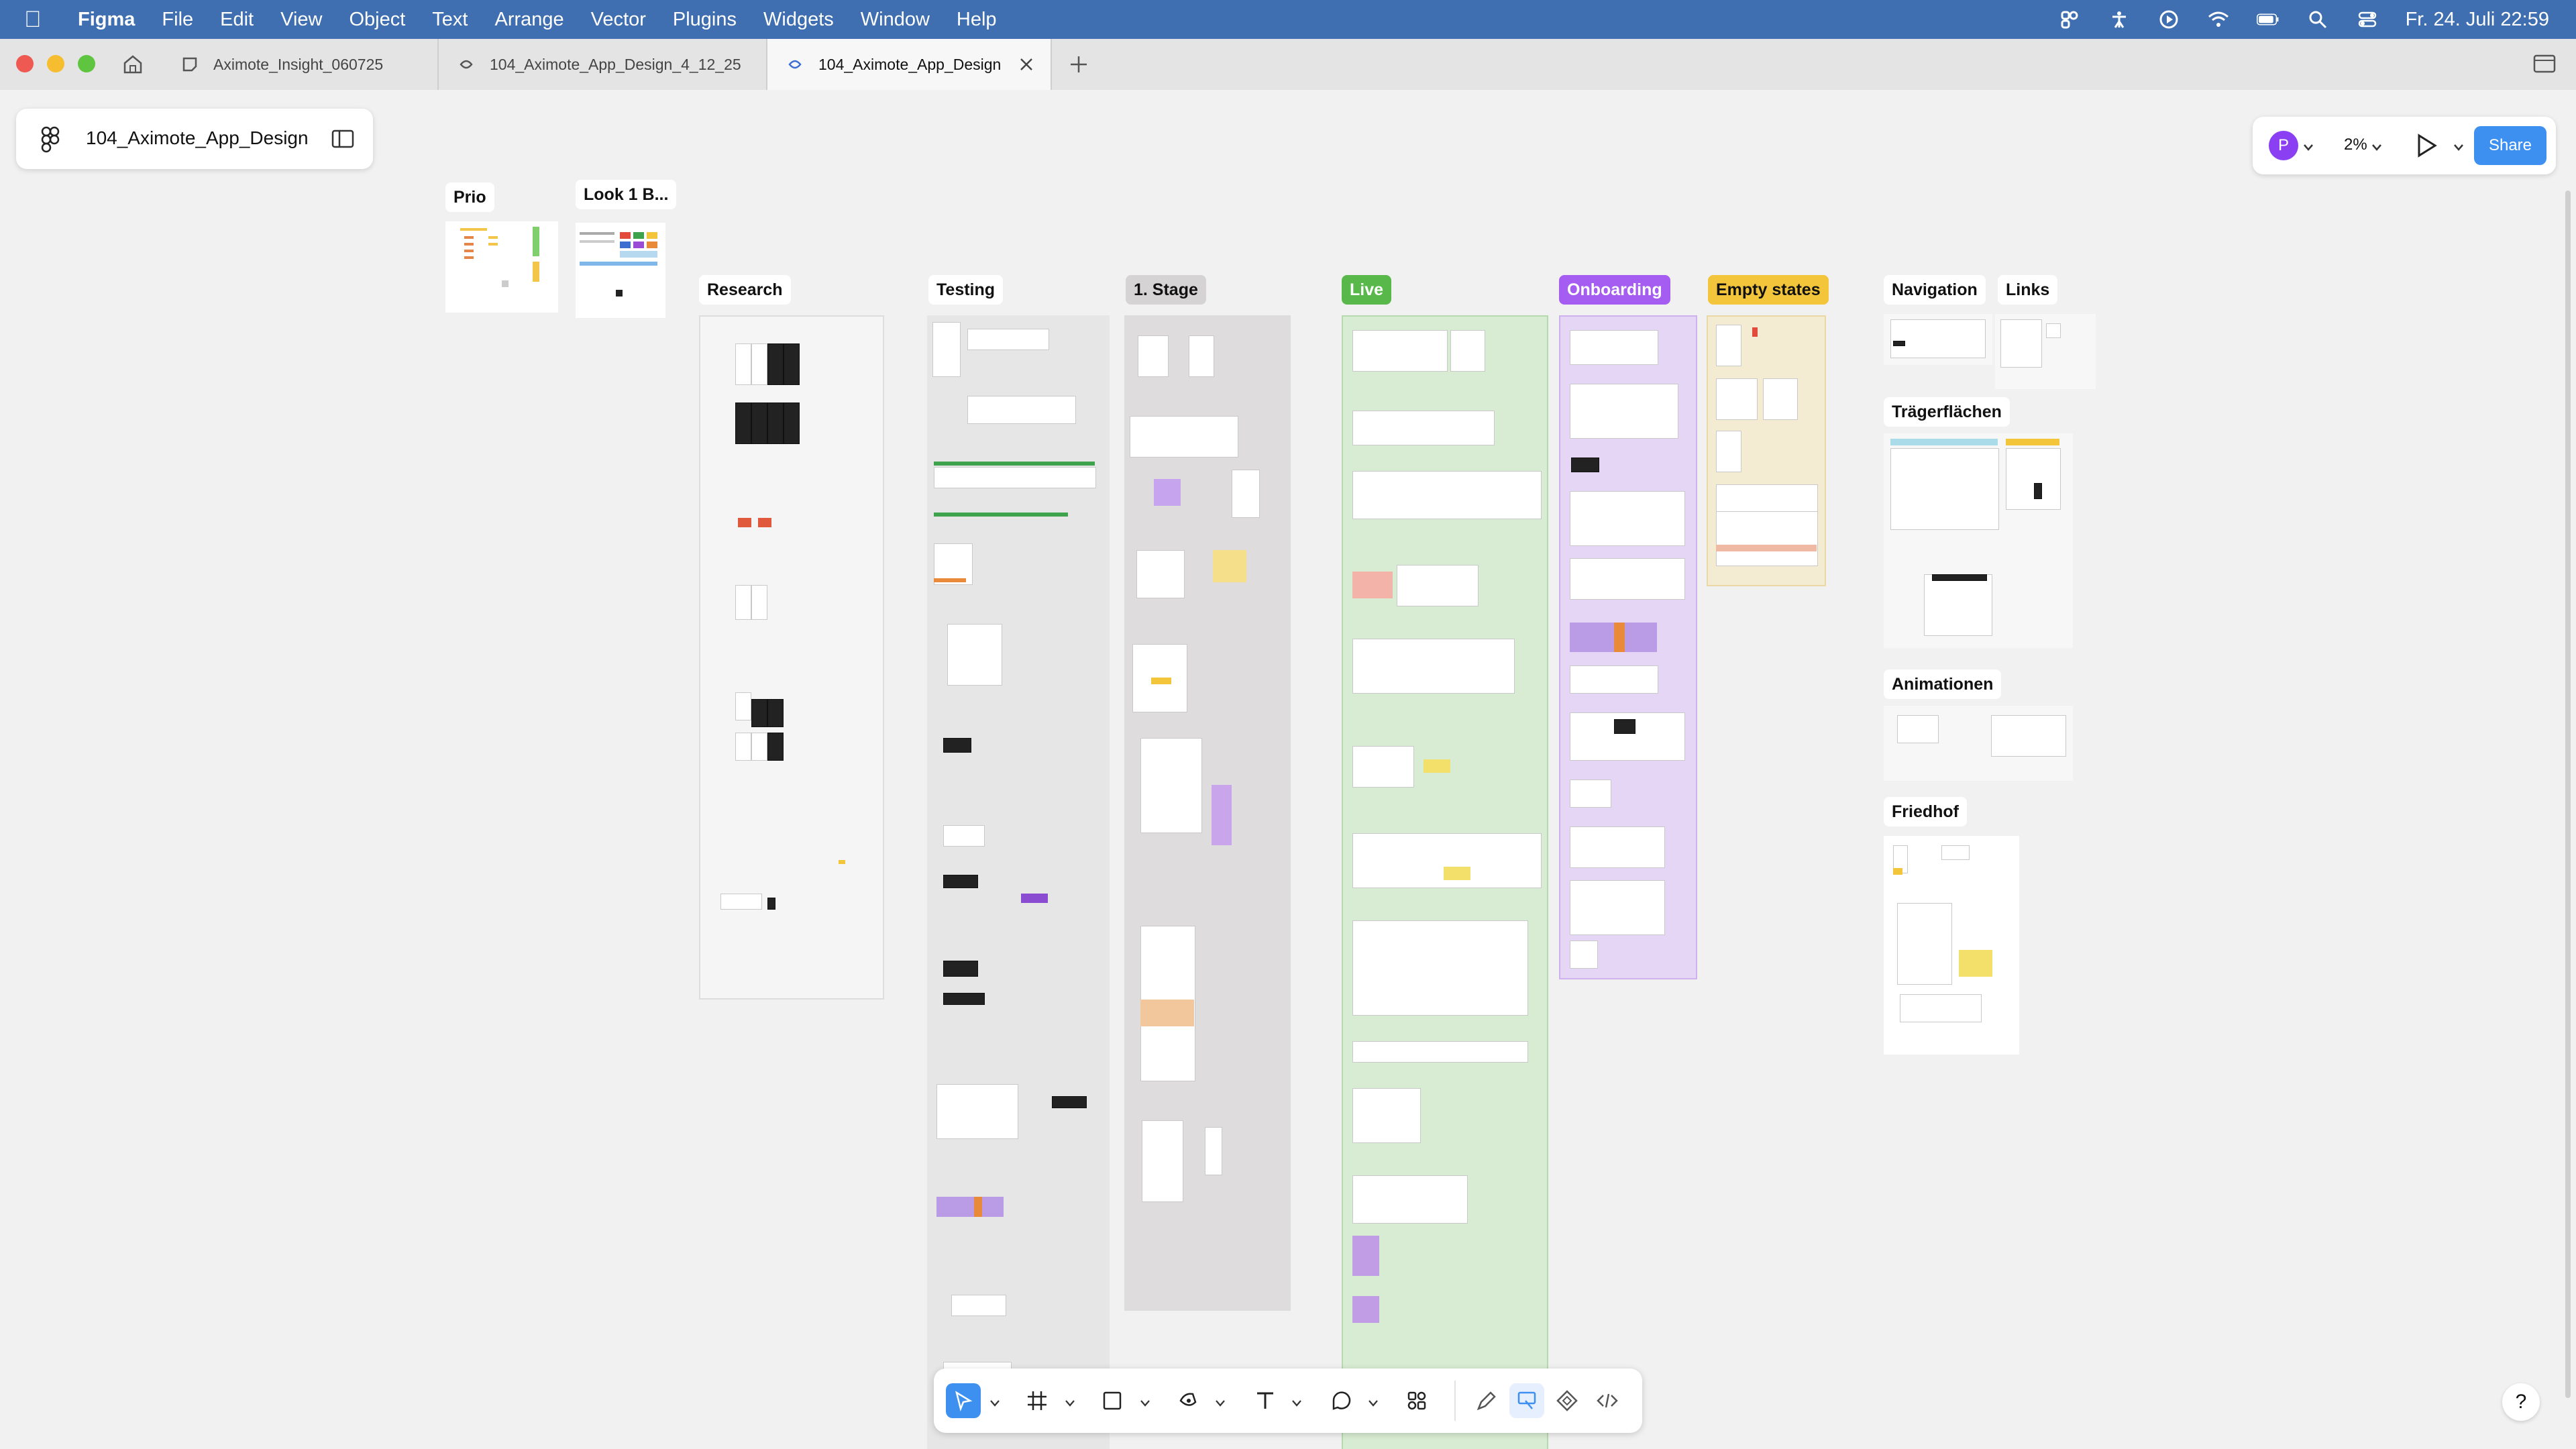 This screenshot has height=1449, width=2576. Describe the element at coordinates (237, 20) in the screenshot. I see `menu-edit: Edit` at that location.